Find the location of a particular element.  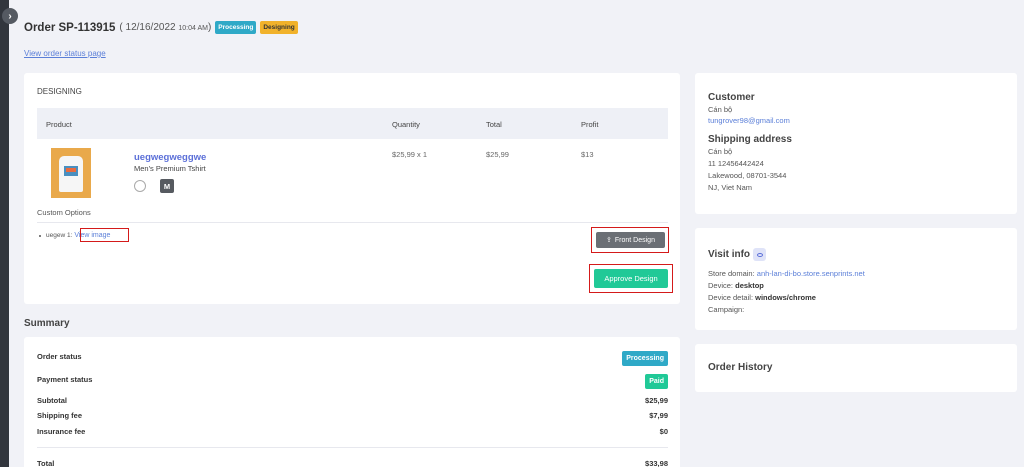

quantity-value: $25,99 x 1 is located at coordinates (410, 154).